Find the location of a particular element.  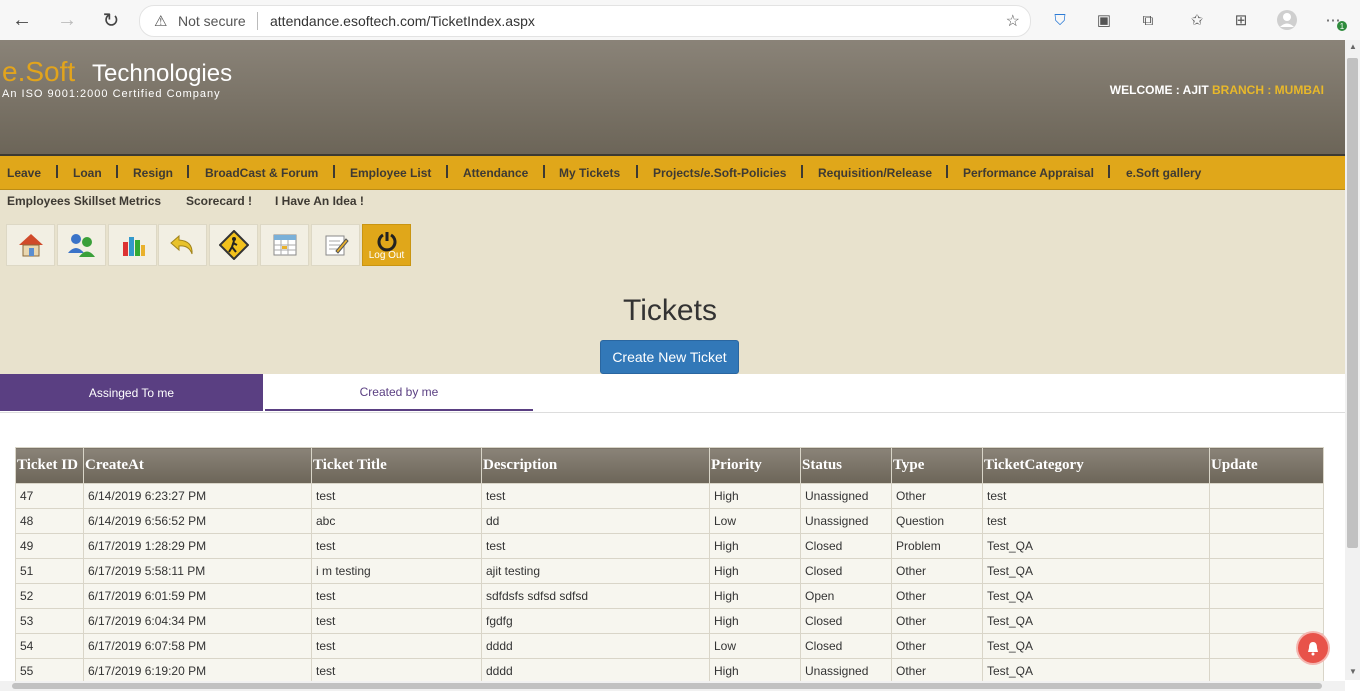

scroll-up-icon: ▲ is located at coordinates (1353, 46).